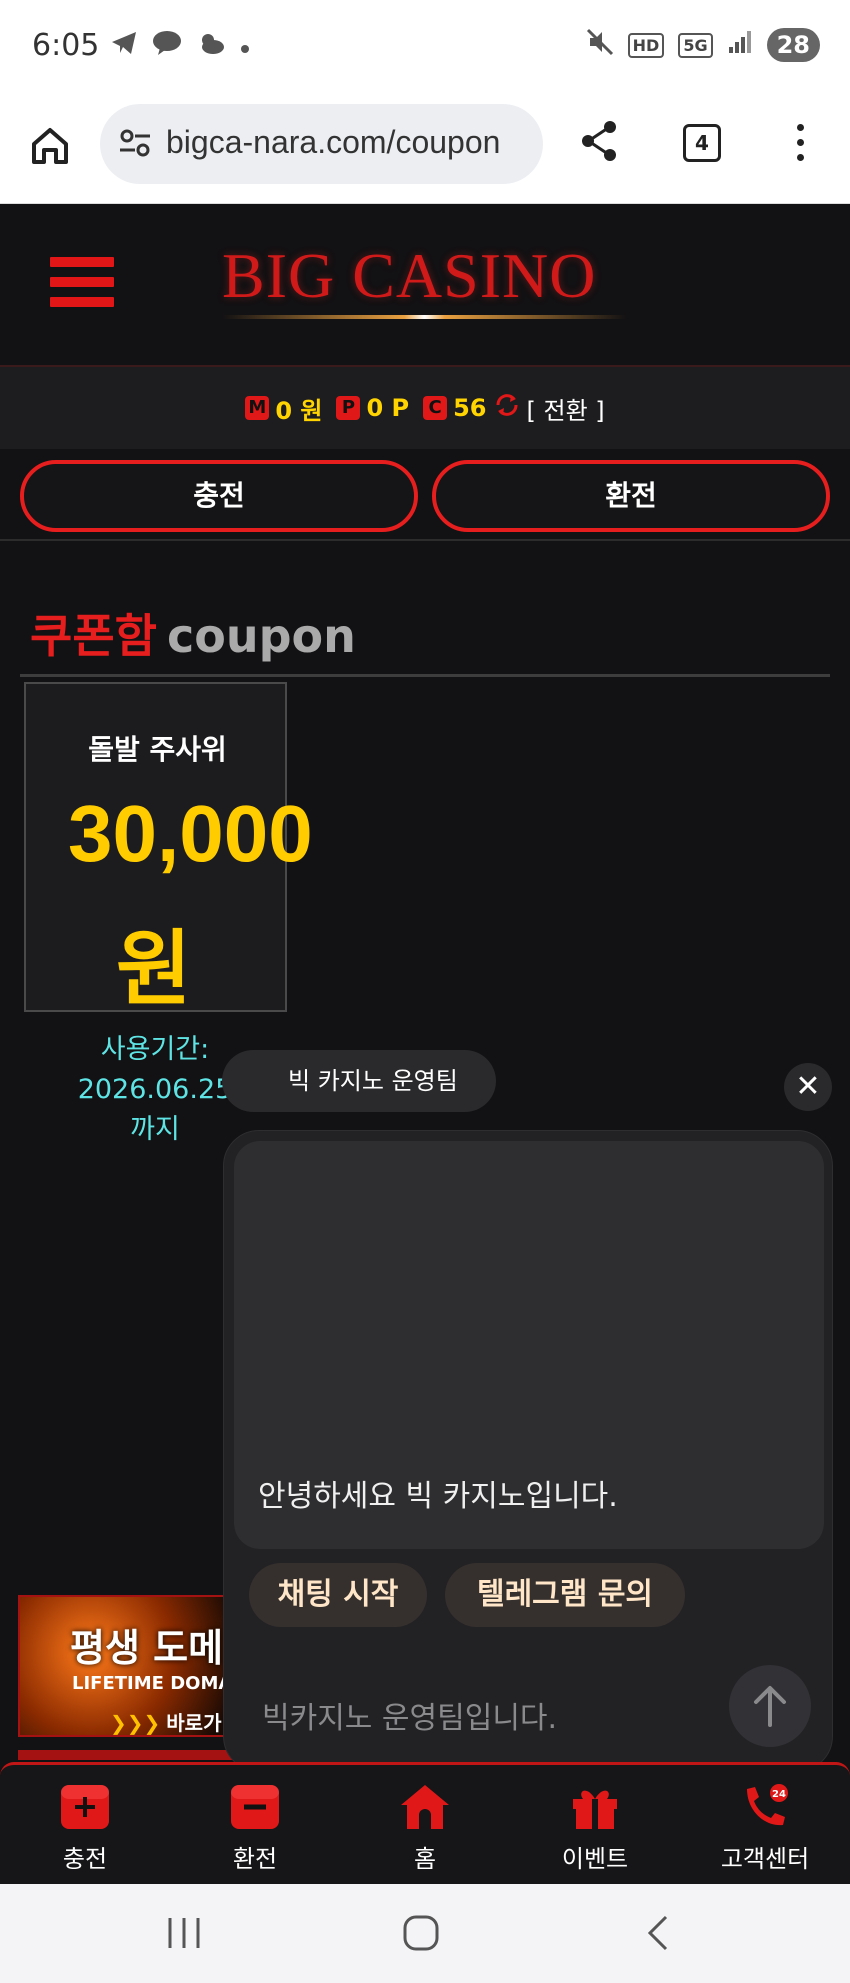 This screenshot has width=850, height=1983. Describe the element at coordinates (82, 285) in the screenshot. I see `hamburger-menu-icon` at that location.